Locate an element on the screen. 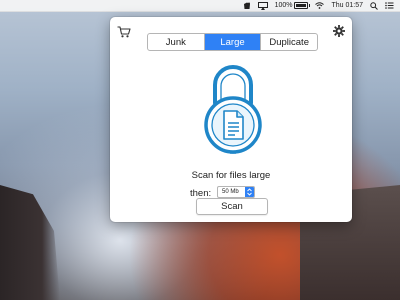 The image size is (400, 300). battery-icon is located at coordinates (302, 5).